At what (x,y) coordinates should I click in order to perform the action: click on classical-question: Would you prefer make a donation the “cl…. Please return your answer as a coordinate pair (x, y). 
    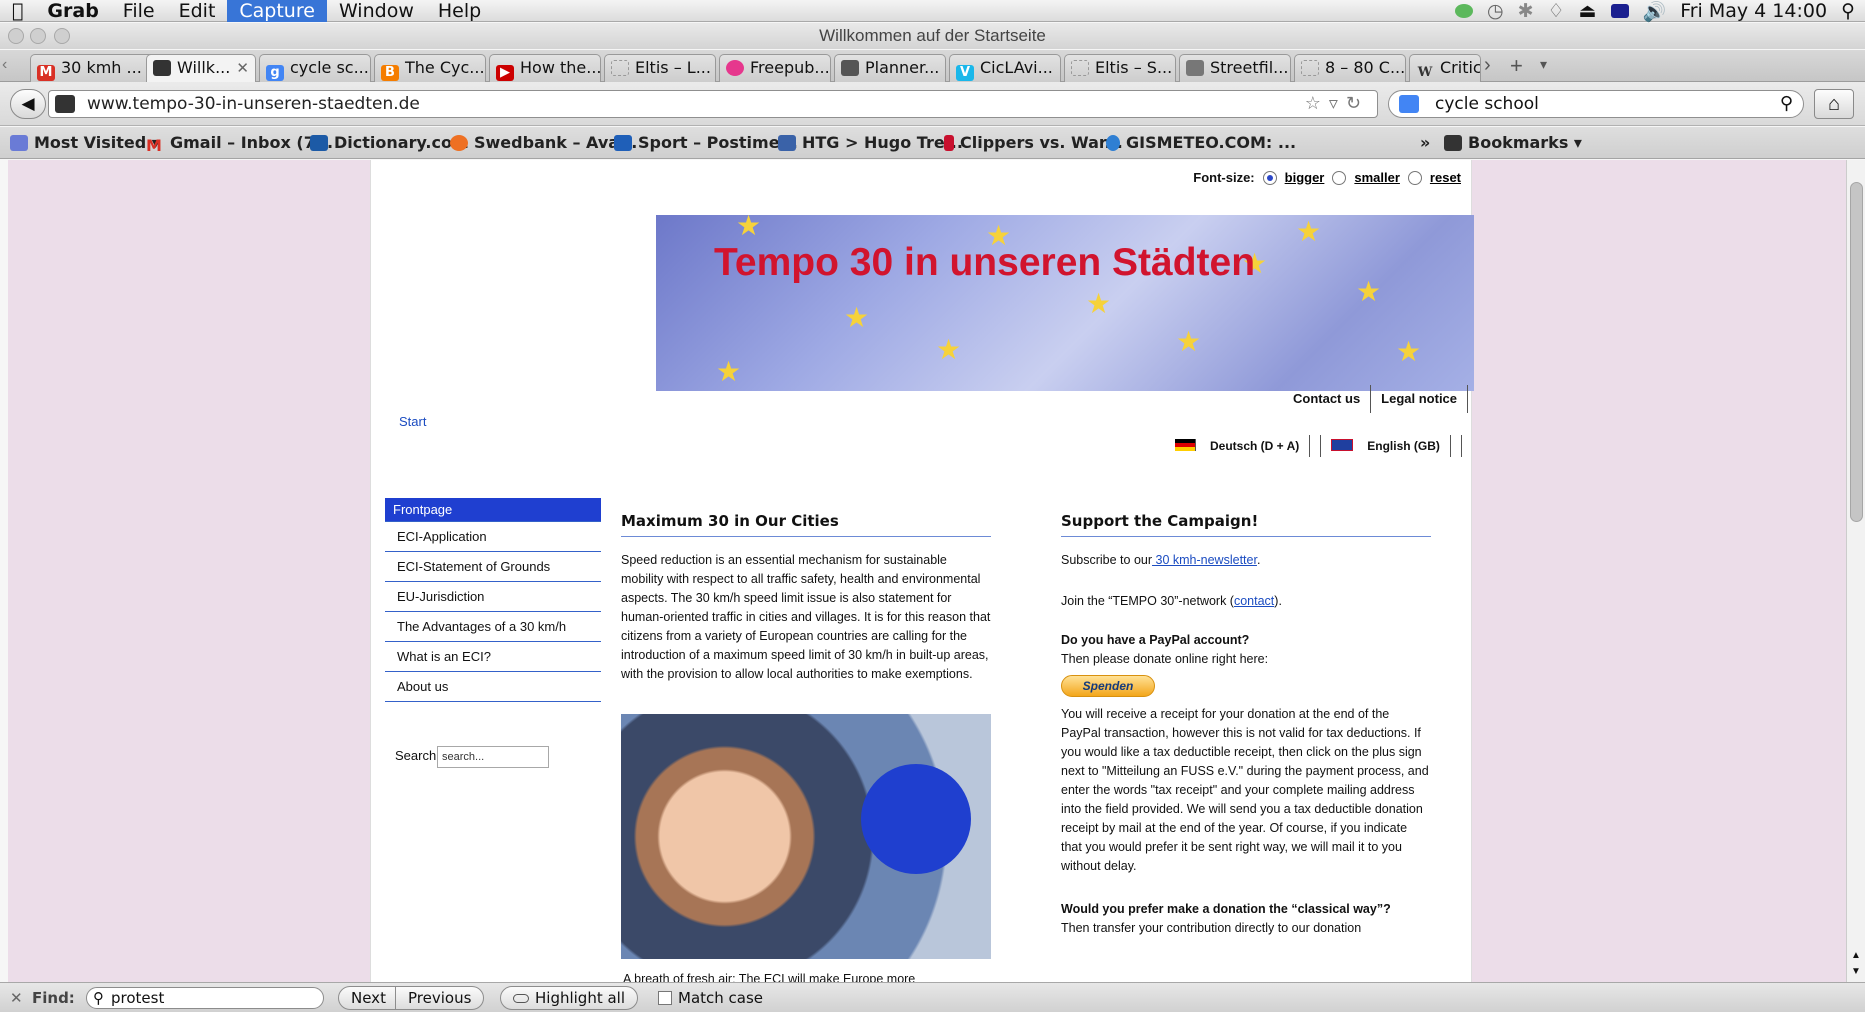
    Looking at the image, I should click on (1226, 909).